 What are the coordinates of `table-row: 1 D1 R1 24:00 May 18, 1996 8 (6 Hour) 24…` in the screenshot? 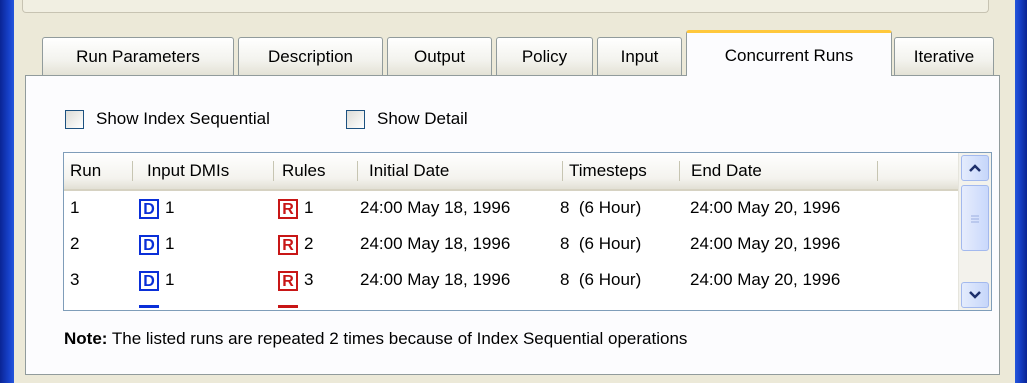 It's located at (511, 208).